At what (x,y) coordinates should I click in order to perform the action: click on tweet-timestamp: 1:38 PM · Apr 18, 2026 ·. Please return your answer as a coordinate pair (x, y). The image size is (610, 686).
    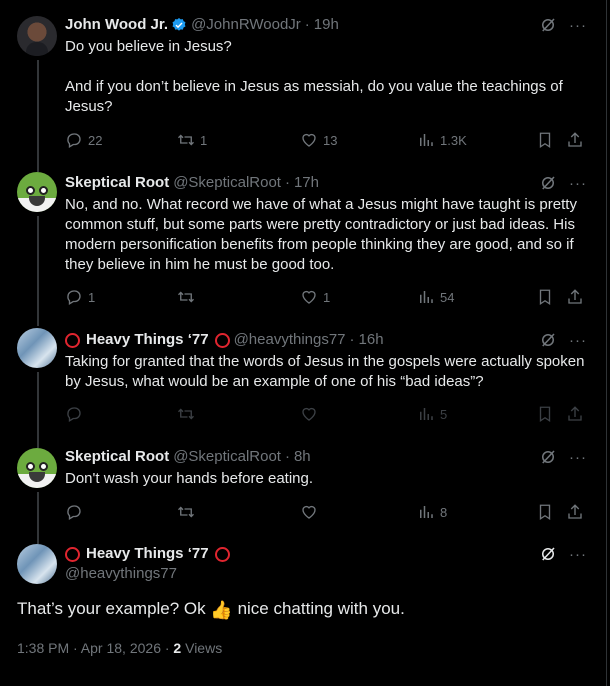
    Looking at the image, I should click on (93, 648).